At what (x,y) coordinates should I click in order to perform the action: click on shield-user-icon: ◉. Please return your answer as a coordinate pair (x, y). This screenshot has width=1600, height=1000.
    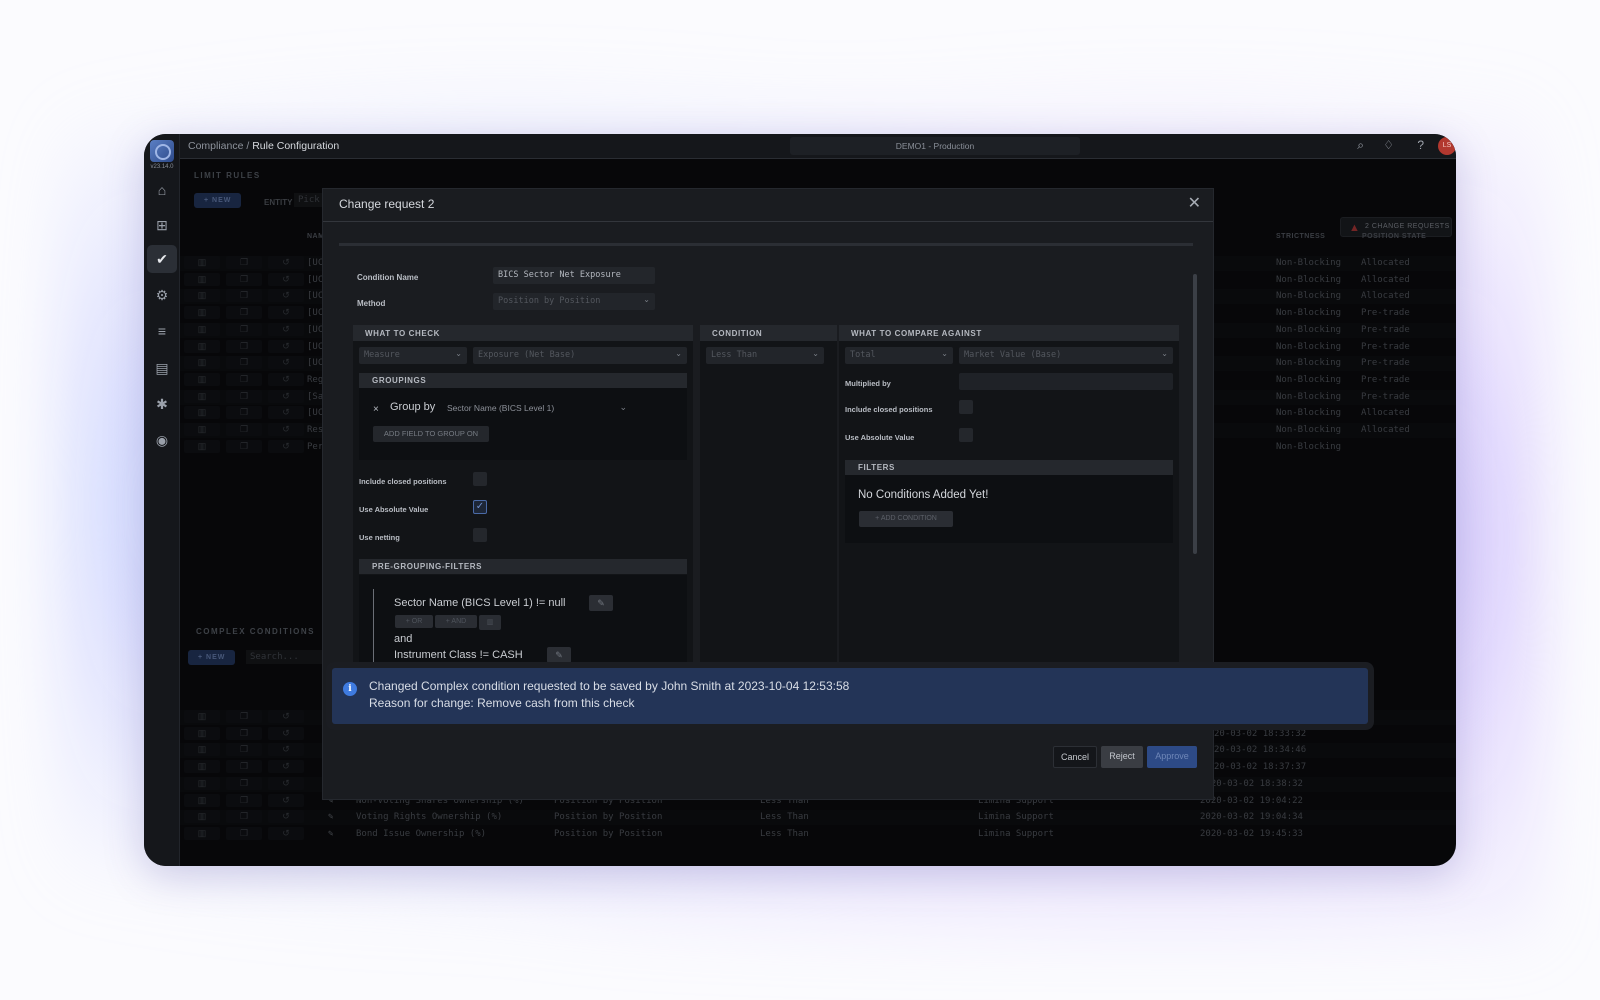
    Looking at the image, I should click on (162, 439).